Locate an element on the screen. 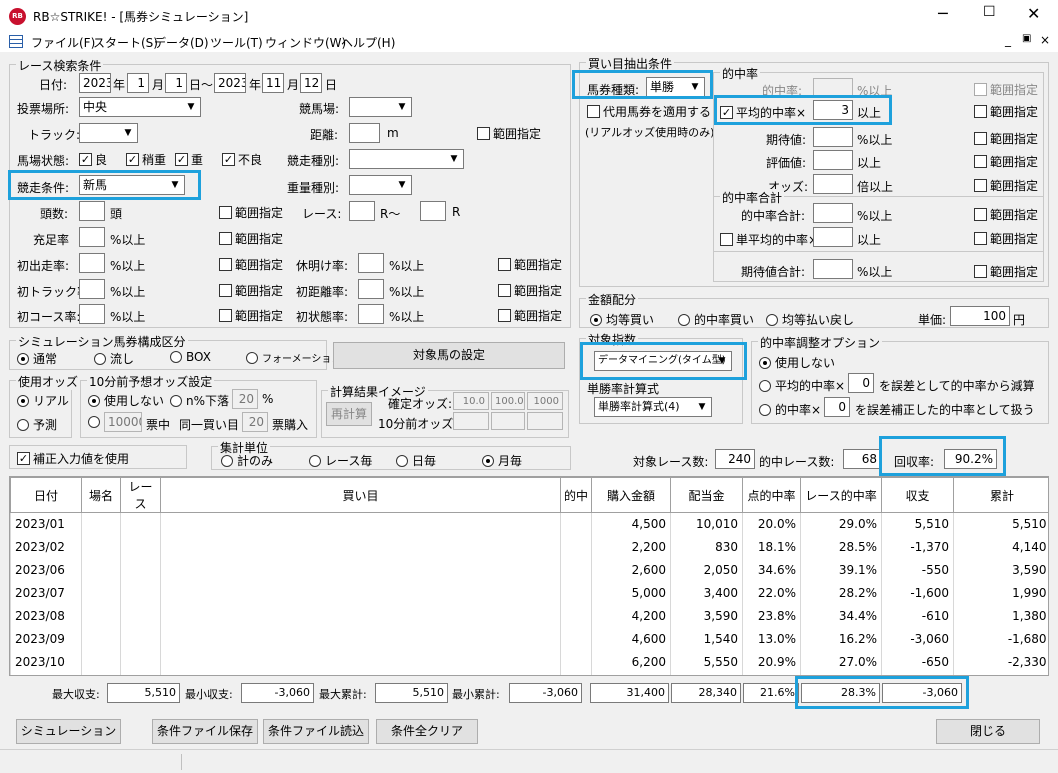 The width and height of the screenshot is (1058, 773). drop-input: 20 is located at coordinates (245, 399).